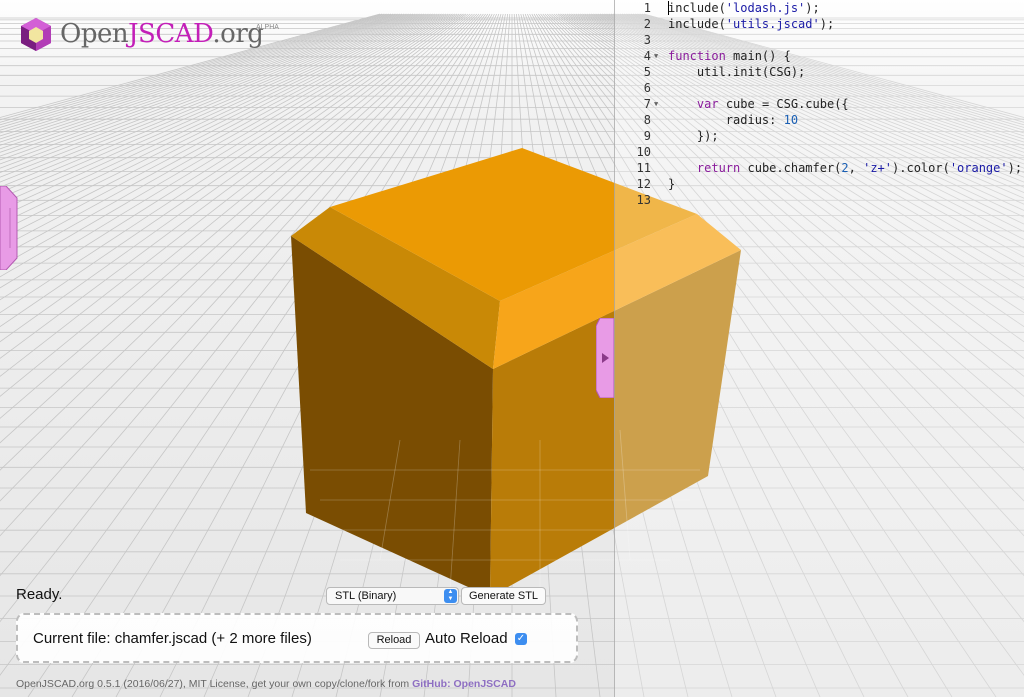  What do you see at coordinates (643, 200) in the screenshot?
I see `line-number: 13` at bounding box center [643, 200].